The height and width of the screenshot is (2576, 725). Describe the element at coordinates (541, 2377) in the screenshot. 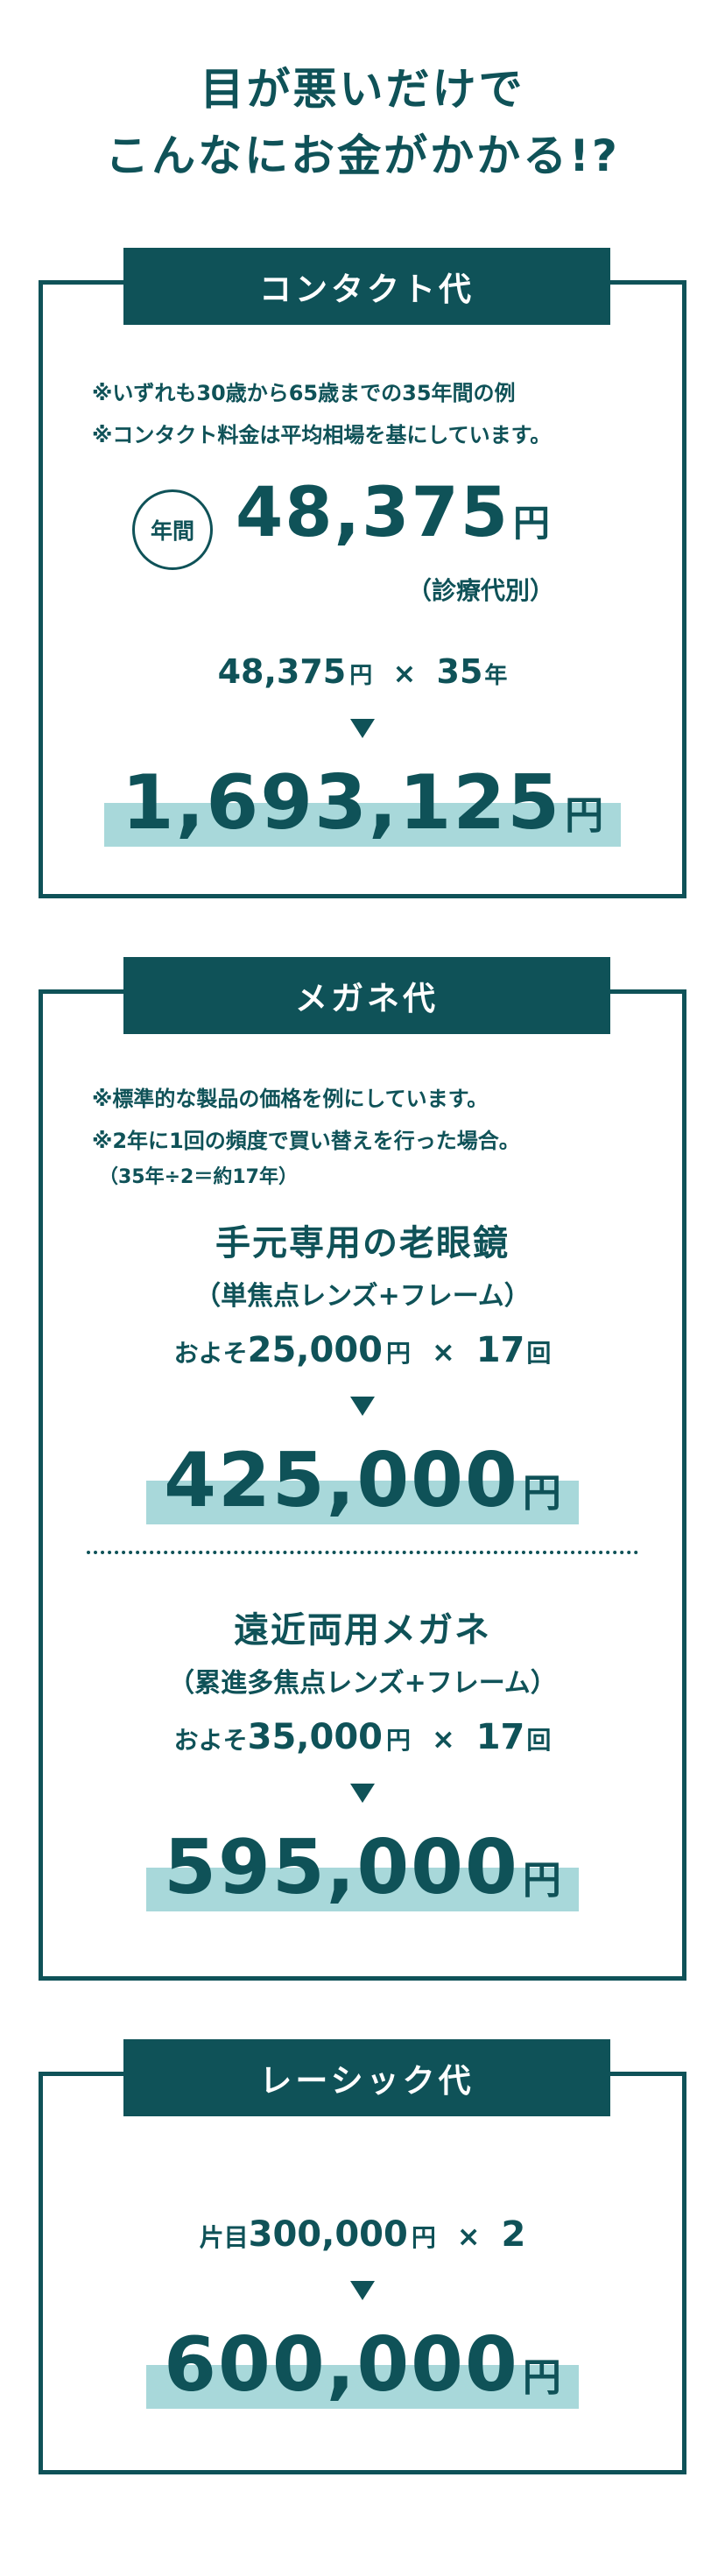

I see `lasik-total-yen: 円` at that location.